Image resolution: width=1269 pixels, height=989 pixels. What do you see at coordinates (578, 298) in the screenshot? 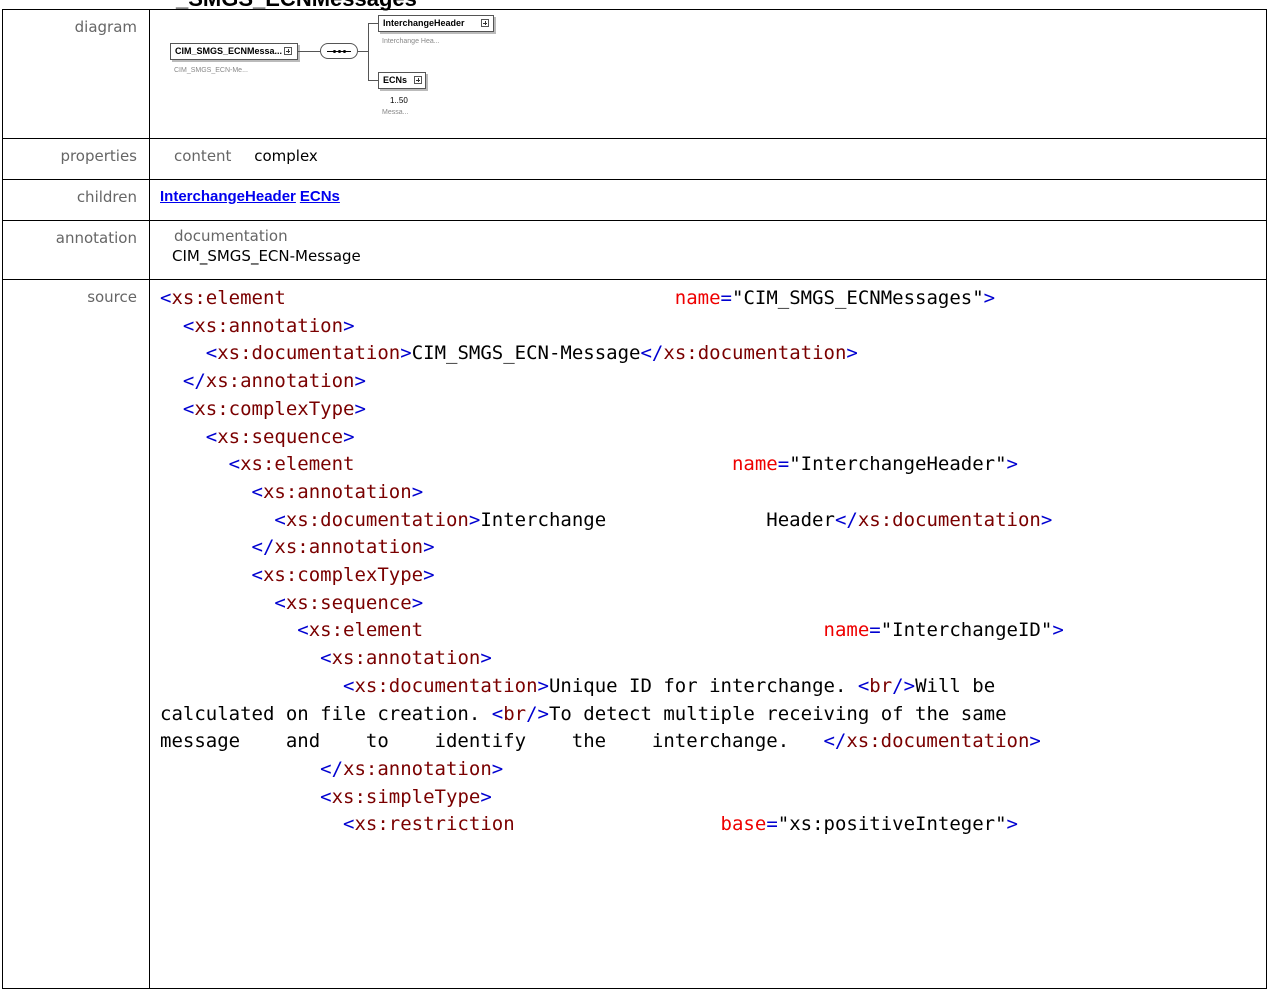
I see `source-line: <xs:element name="CIM_SMGS_ECNMessages">` at bounding box center [578, 298].